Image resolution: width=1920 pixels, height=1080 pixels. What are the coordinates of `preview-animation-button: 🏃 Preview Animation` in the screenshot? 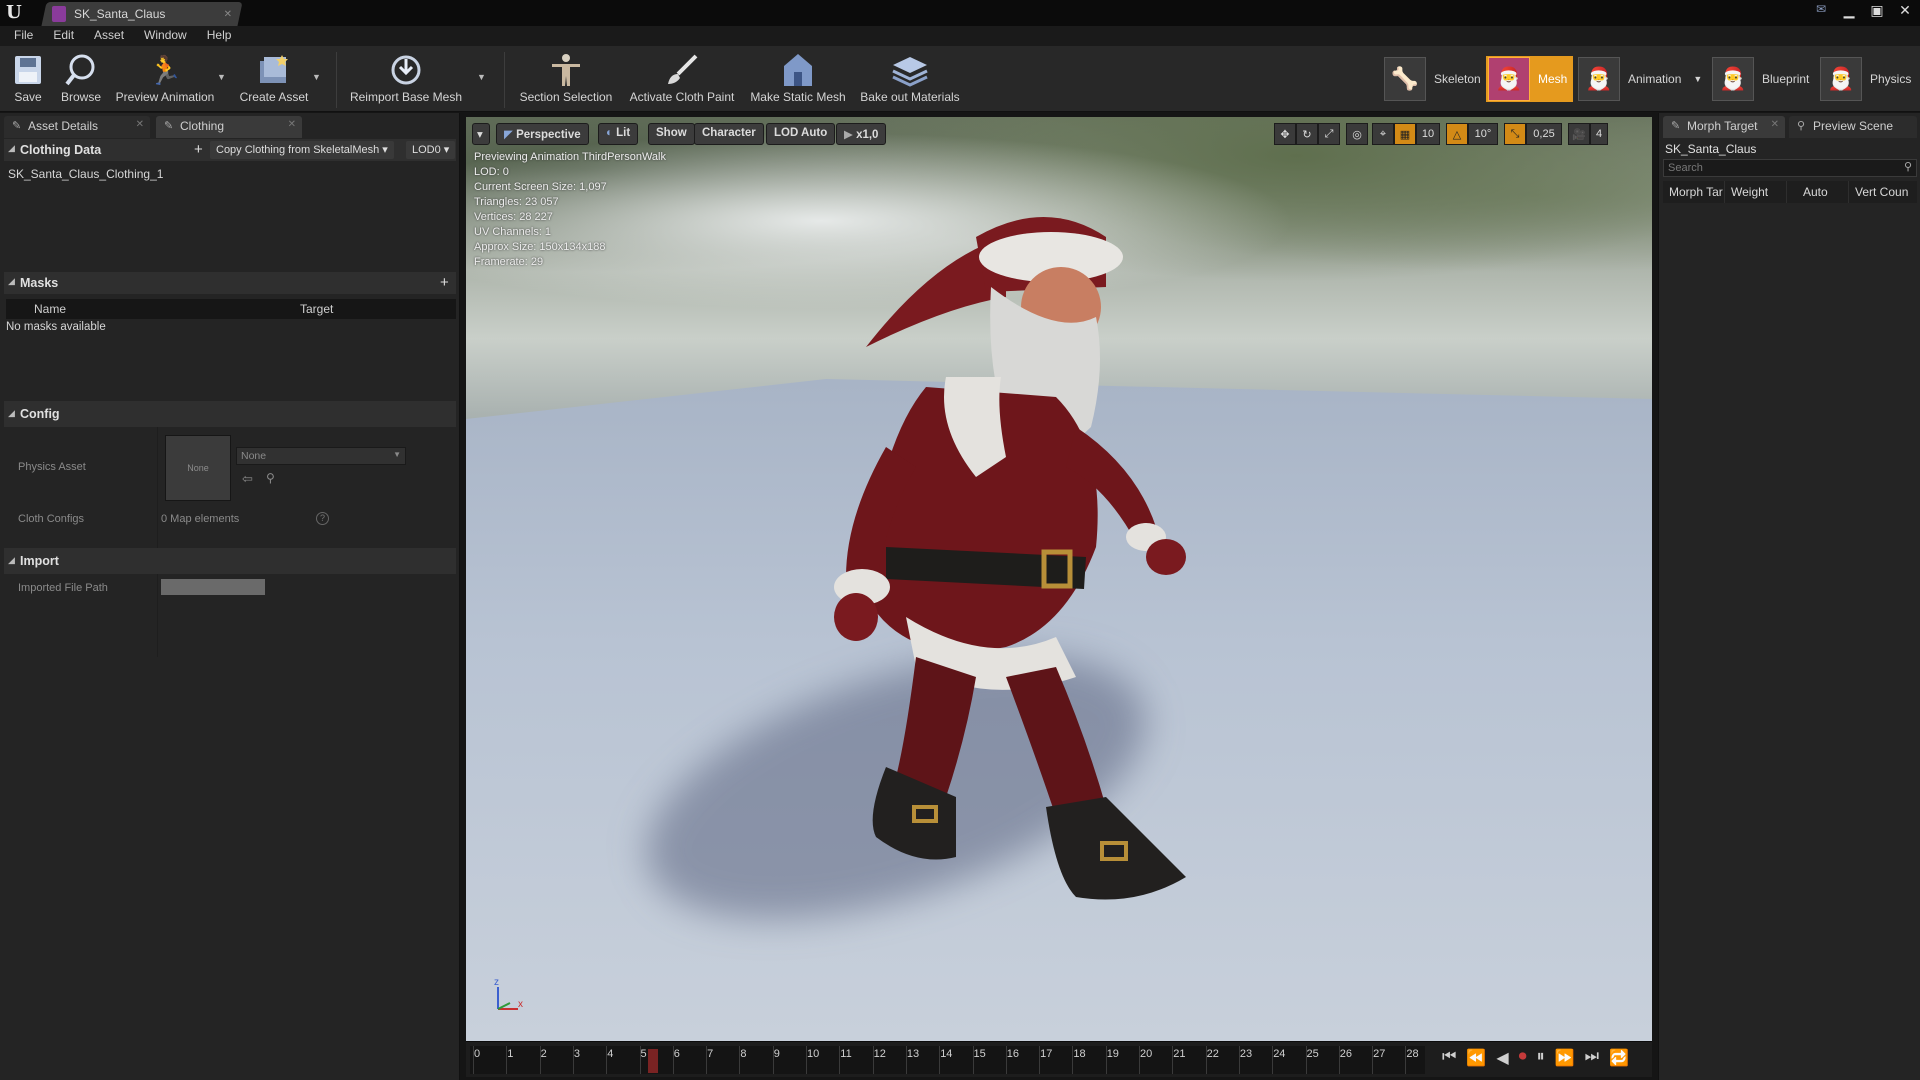 It's located at (165, 80).